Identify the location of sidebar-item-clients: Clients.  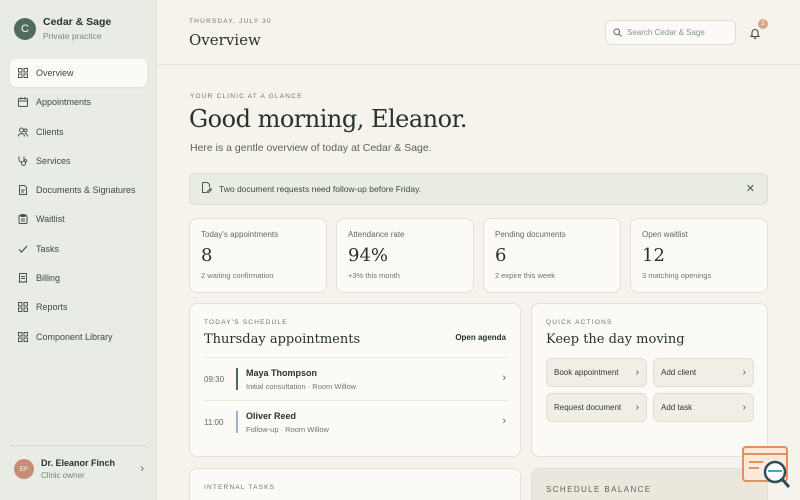
(78, 132).